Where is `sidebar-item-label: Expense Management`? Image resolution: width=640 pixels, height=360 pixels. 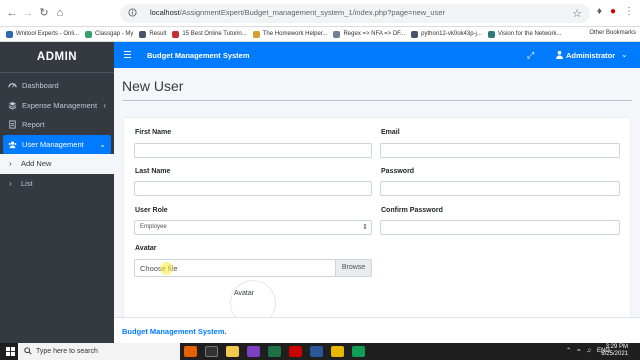
sidebar-item-label: Expense Management is located at coordinates (60, 105).